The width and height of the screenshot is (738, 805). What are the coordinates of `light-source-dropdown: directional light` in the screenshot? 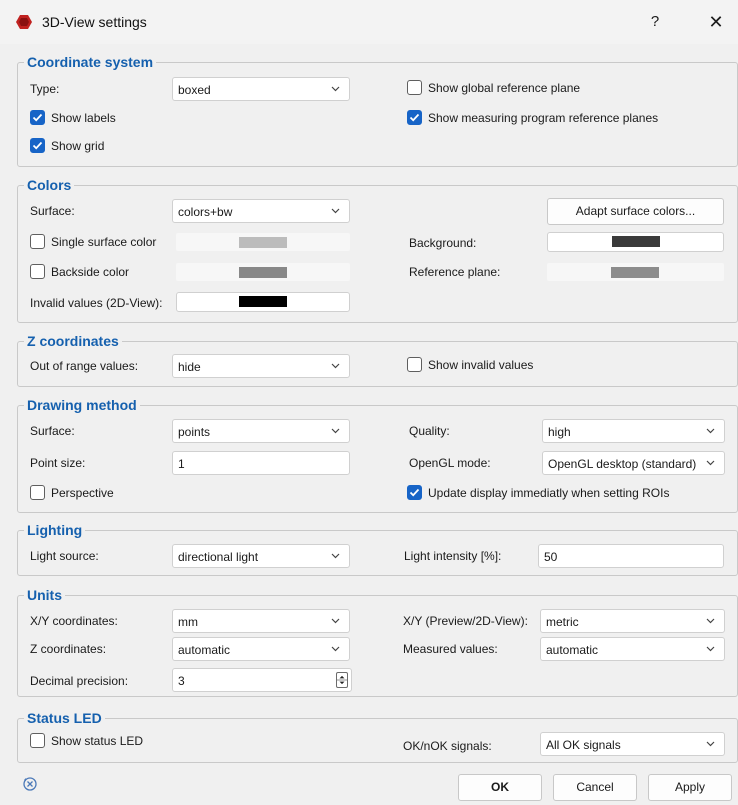 It's located at (261, 556).